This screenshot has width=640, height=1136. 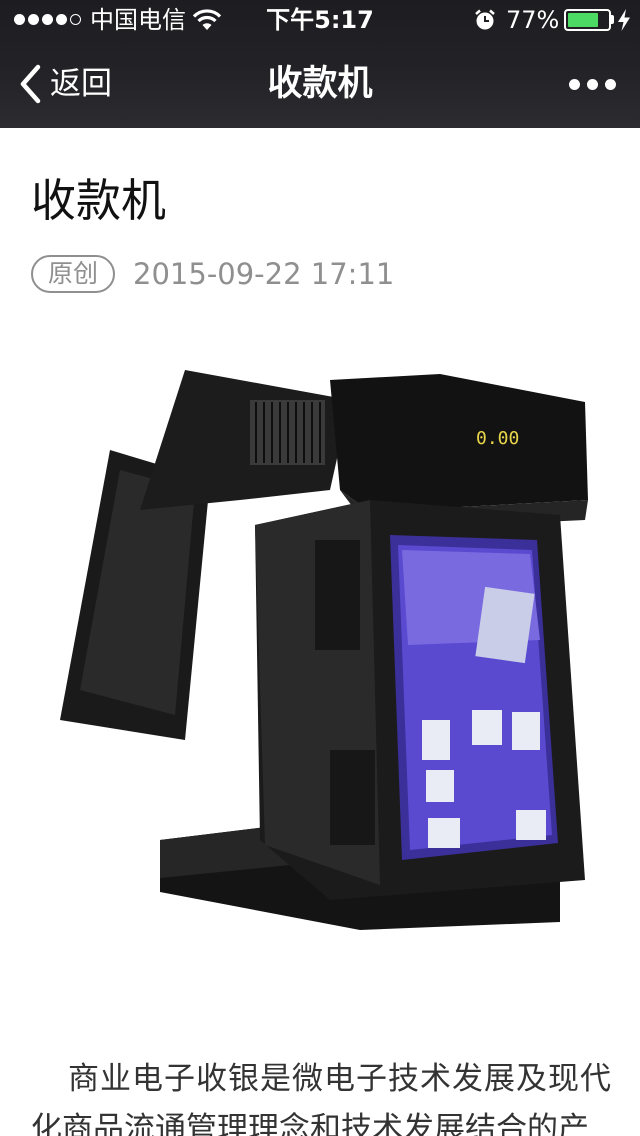 I want to click on back-label: 返回, so click(x=81, y=84).